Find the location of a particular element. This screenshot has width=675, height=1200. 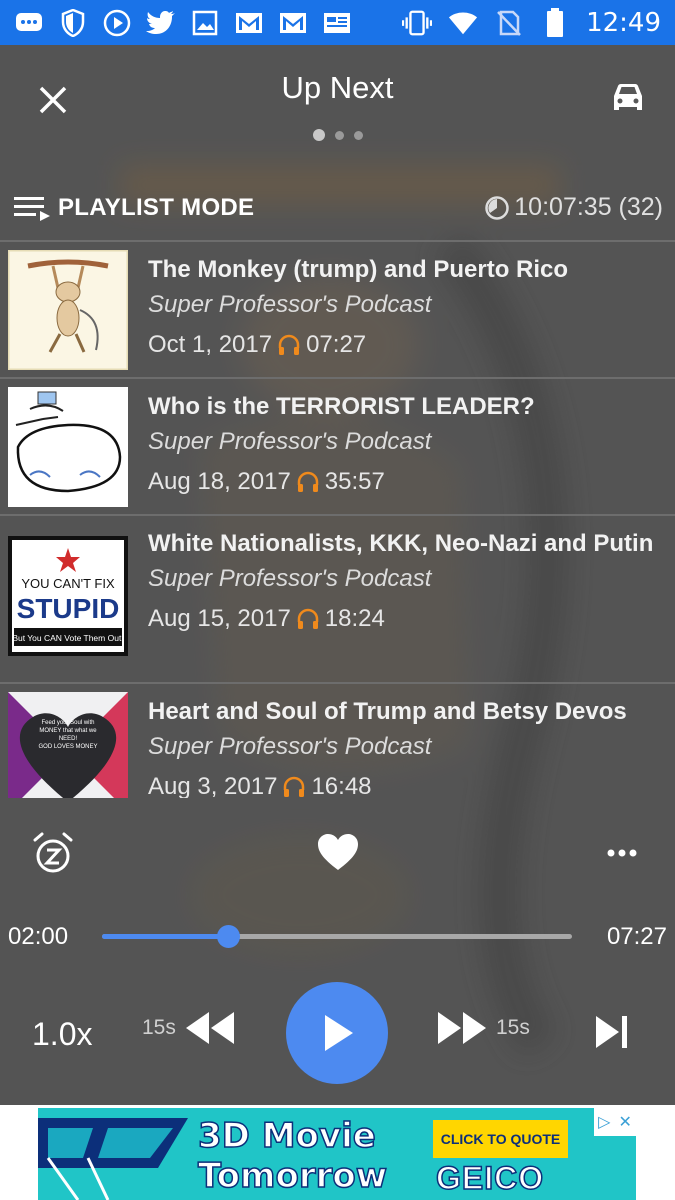

no-sim-icon is located at coordinates (509, 23).